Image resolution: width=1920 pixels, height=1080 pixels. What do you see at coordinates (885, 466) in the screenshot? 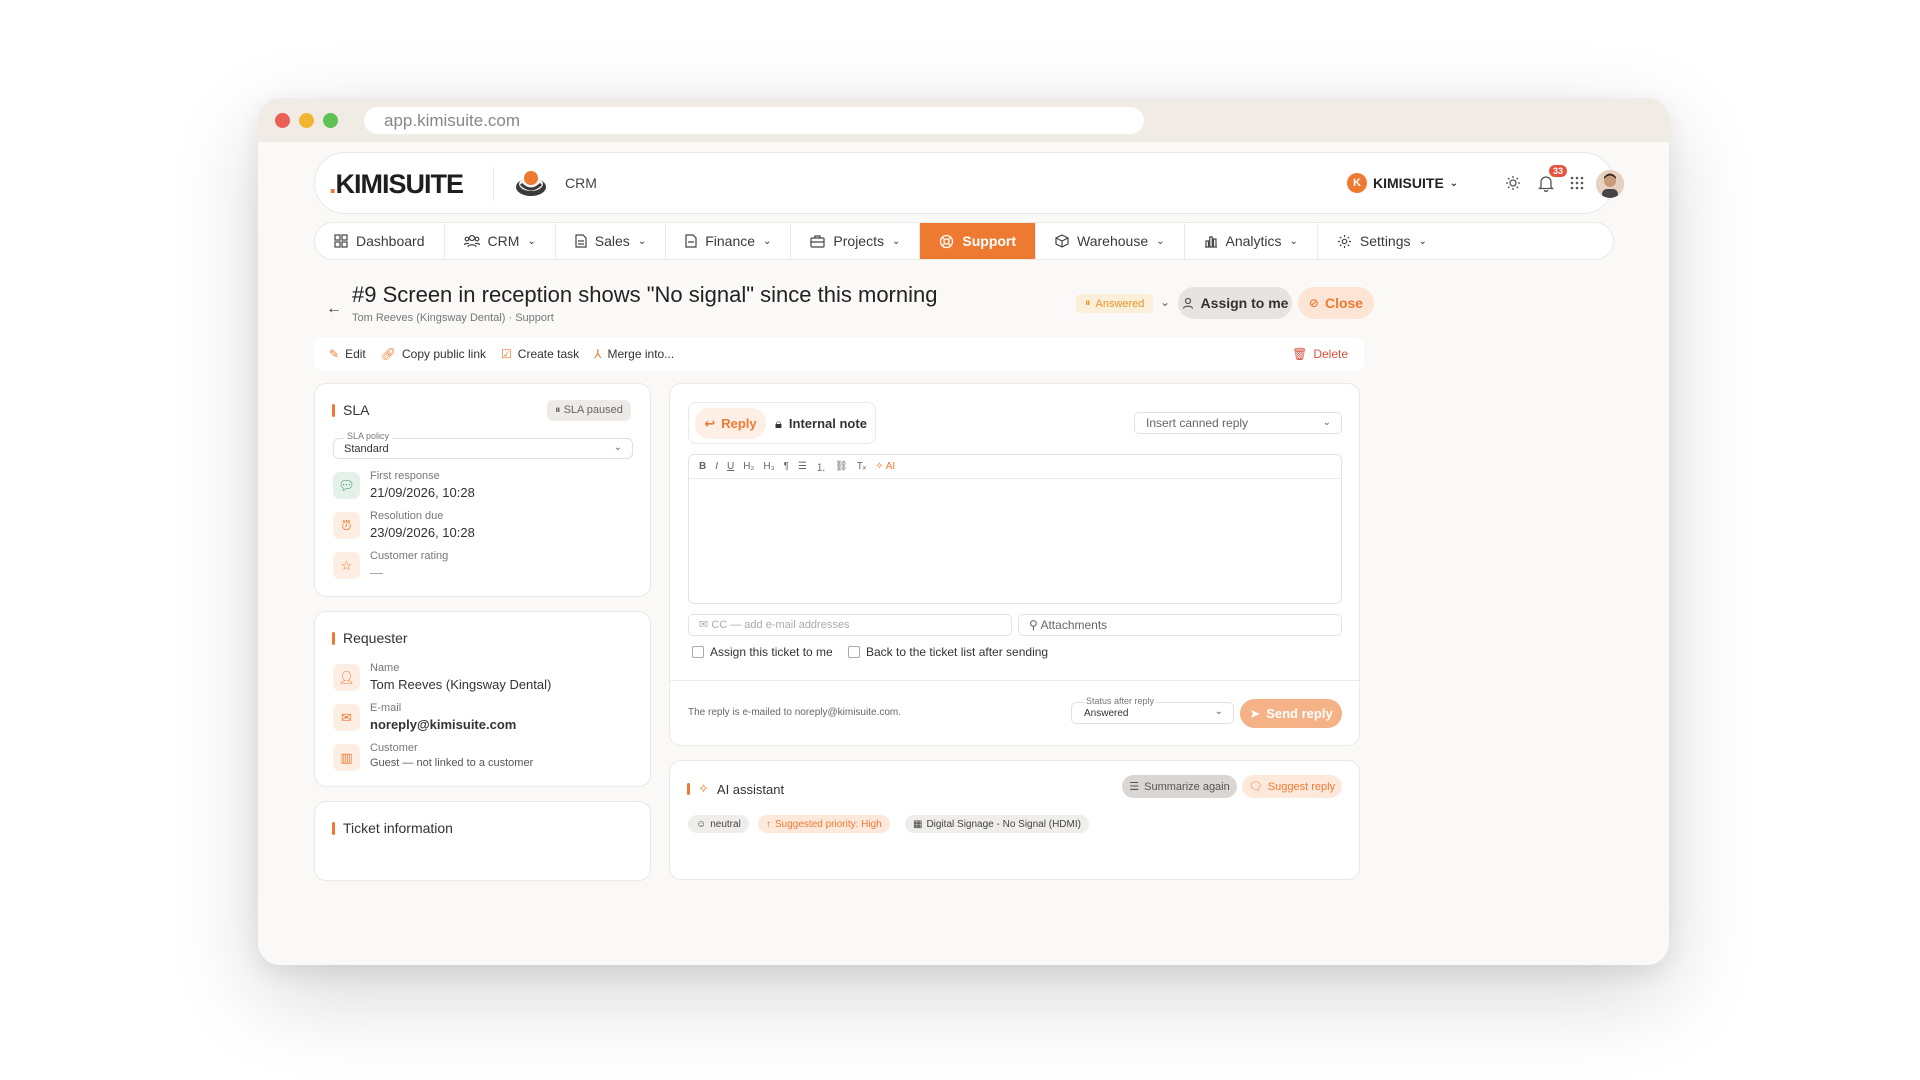
I see `ai-button: ✧ AI` at bounding box center [885, 466].